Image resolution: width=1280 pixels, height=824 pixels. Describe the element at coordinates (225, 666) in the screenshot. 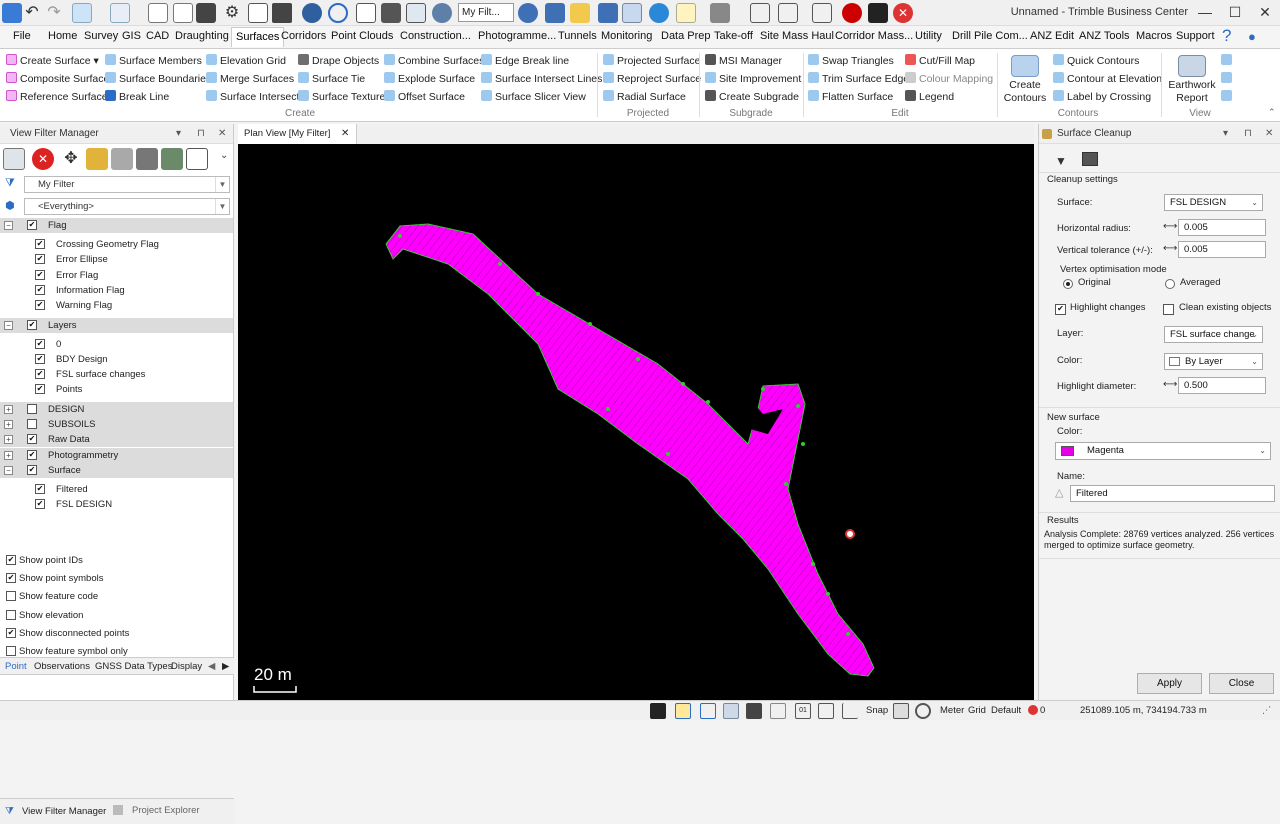

I see `tab-scroll-right-icon: ▶` at that location.